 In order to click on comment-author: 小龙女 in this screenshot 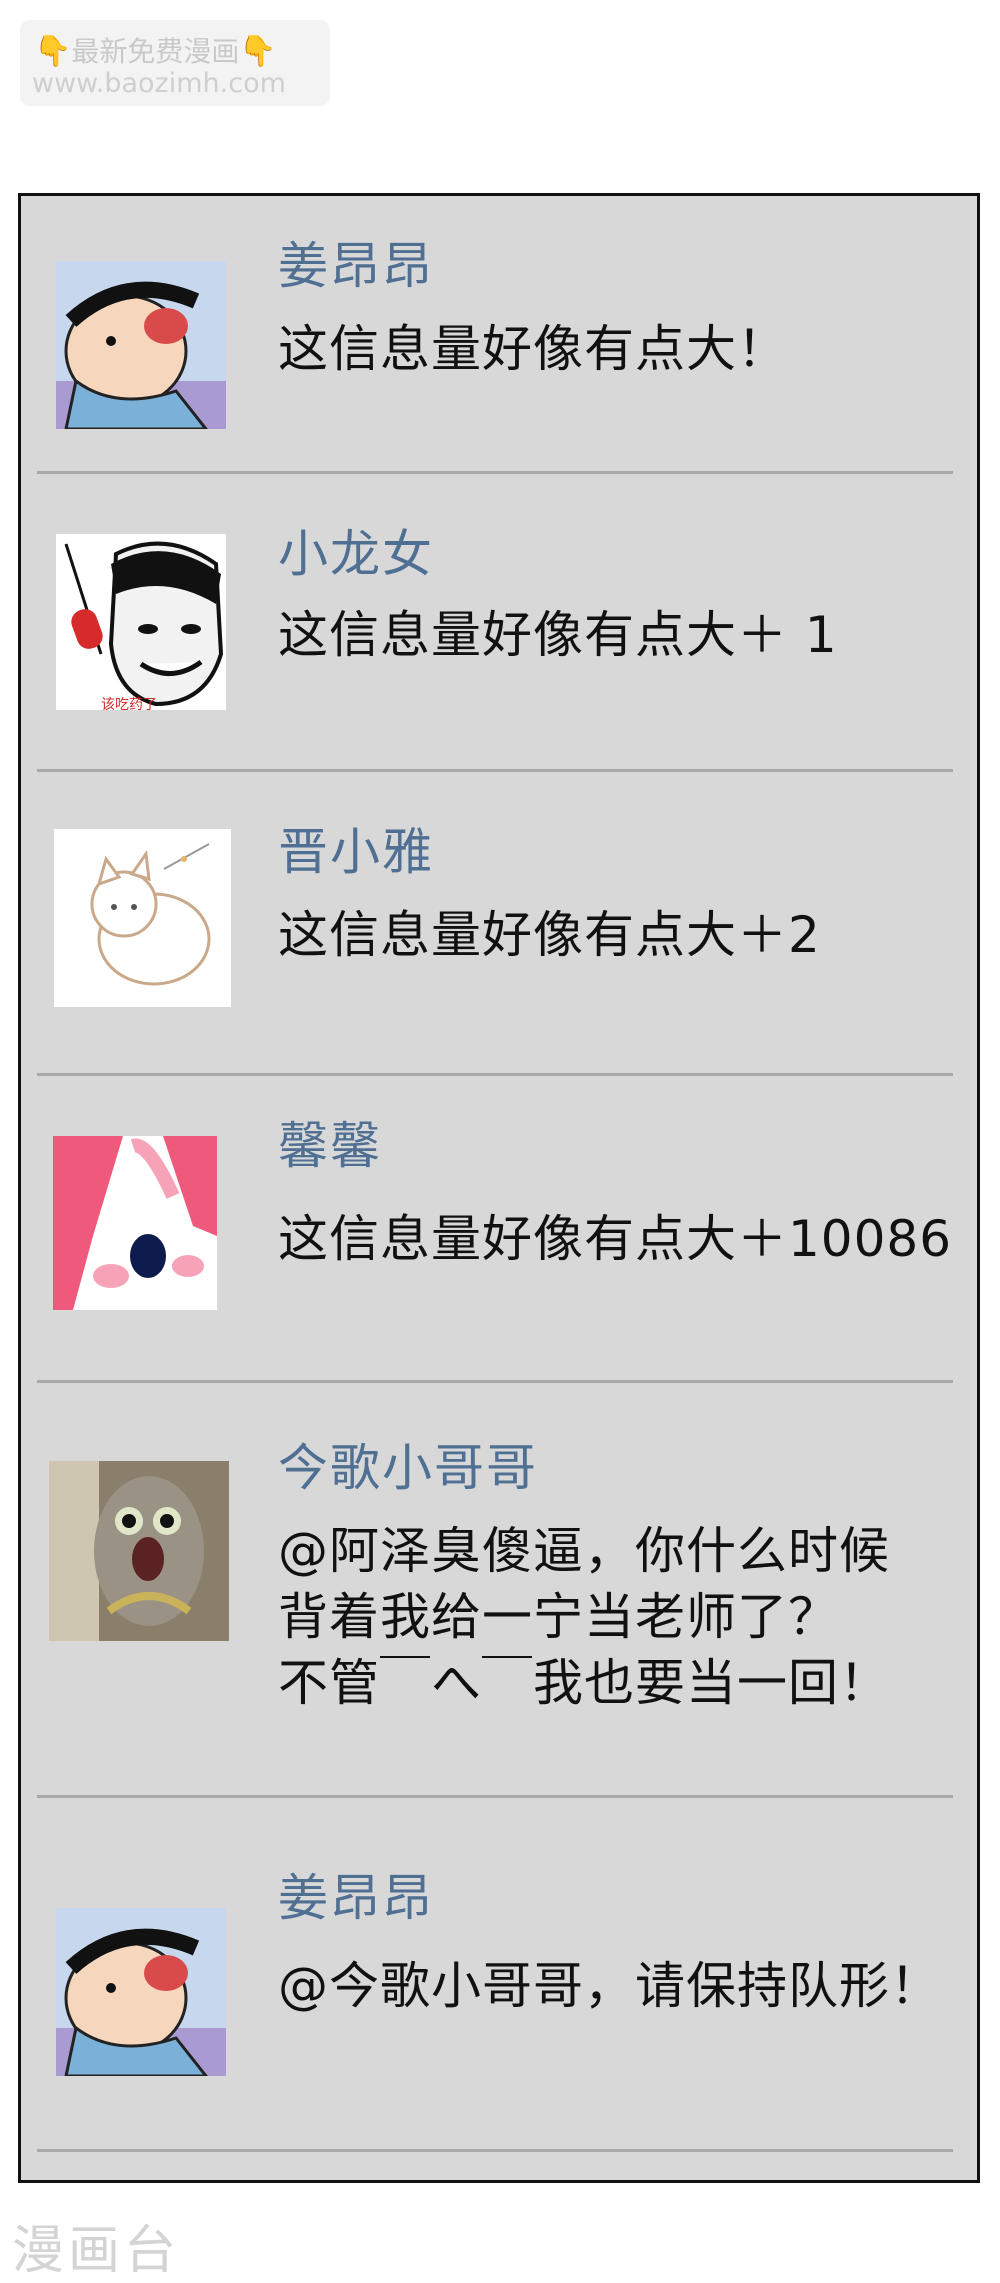, I will do `click(356, 550)`.